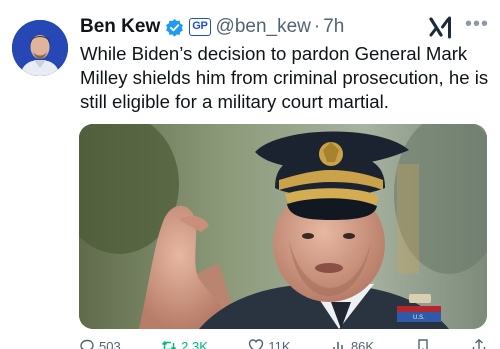 The image size is (500, 349). What do you see at coordinates (477, 24) in the screenshot?
I see `more-icon: •••` at bounding box center [477, 24].